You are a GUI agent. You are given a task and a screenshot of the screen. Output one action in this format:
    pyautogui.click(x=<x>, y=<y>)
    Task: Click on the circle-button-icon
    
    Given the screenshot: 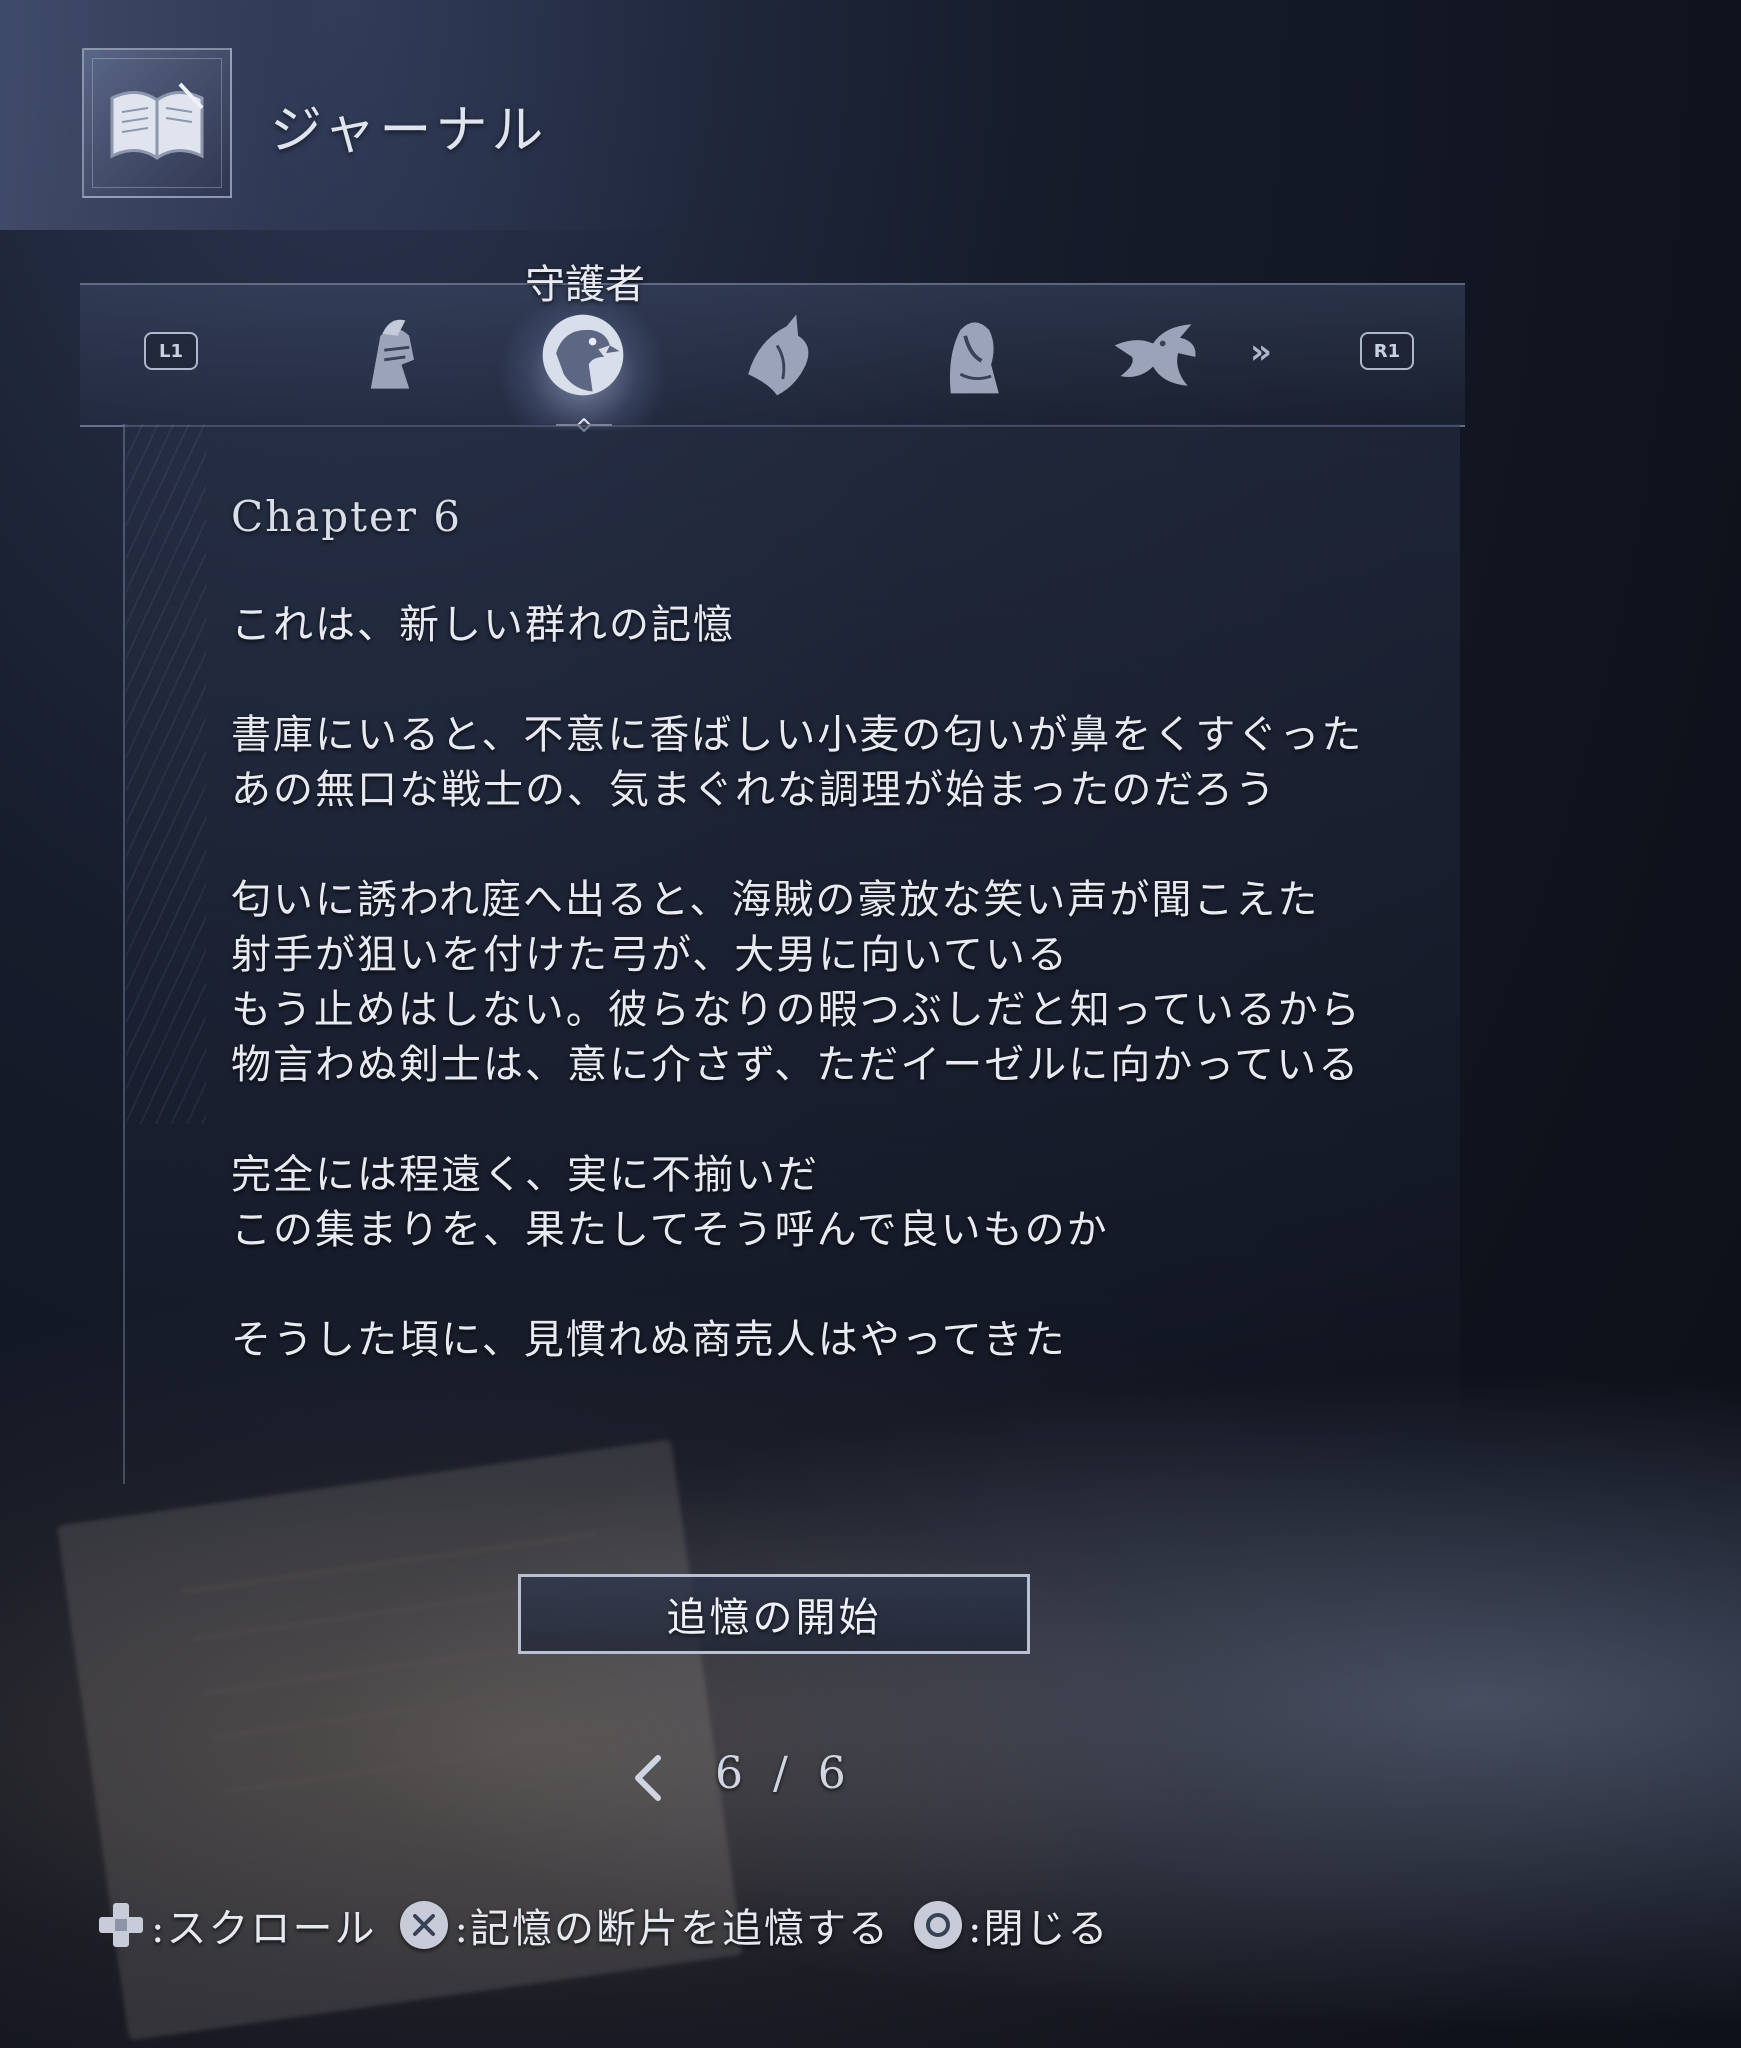 What is the action you would take?
    pyautogui.click(x=938, y=1925)
    